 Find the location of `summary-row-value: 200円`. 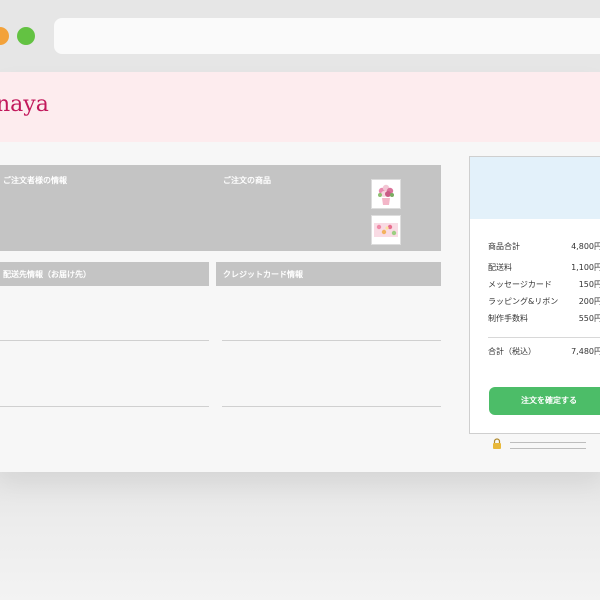

summary-row-value: 200円 is located at coordinates (589, 301).